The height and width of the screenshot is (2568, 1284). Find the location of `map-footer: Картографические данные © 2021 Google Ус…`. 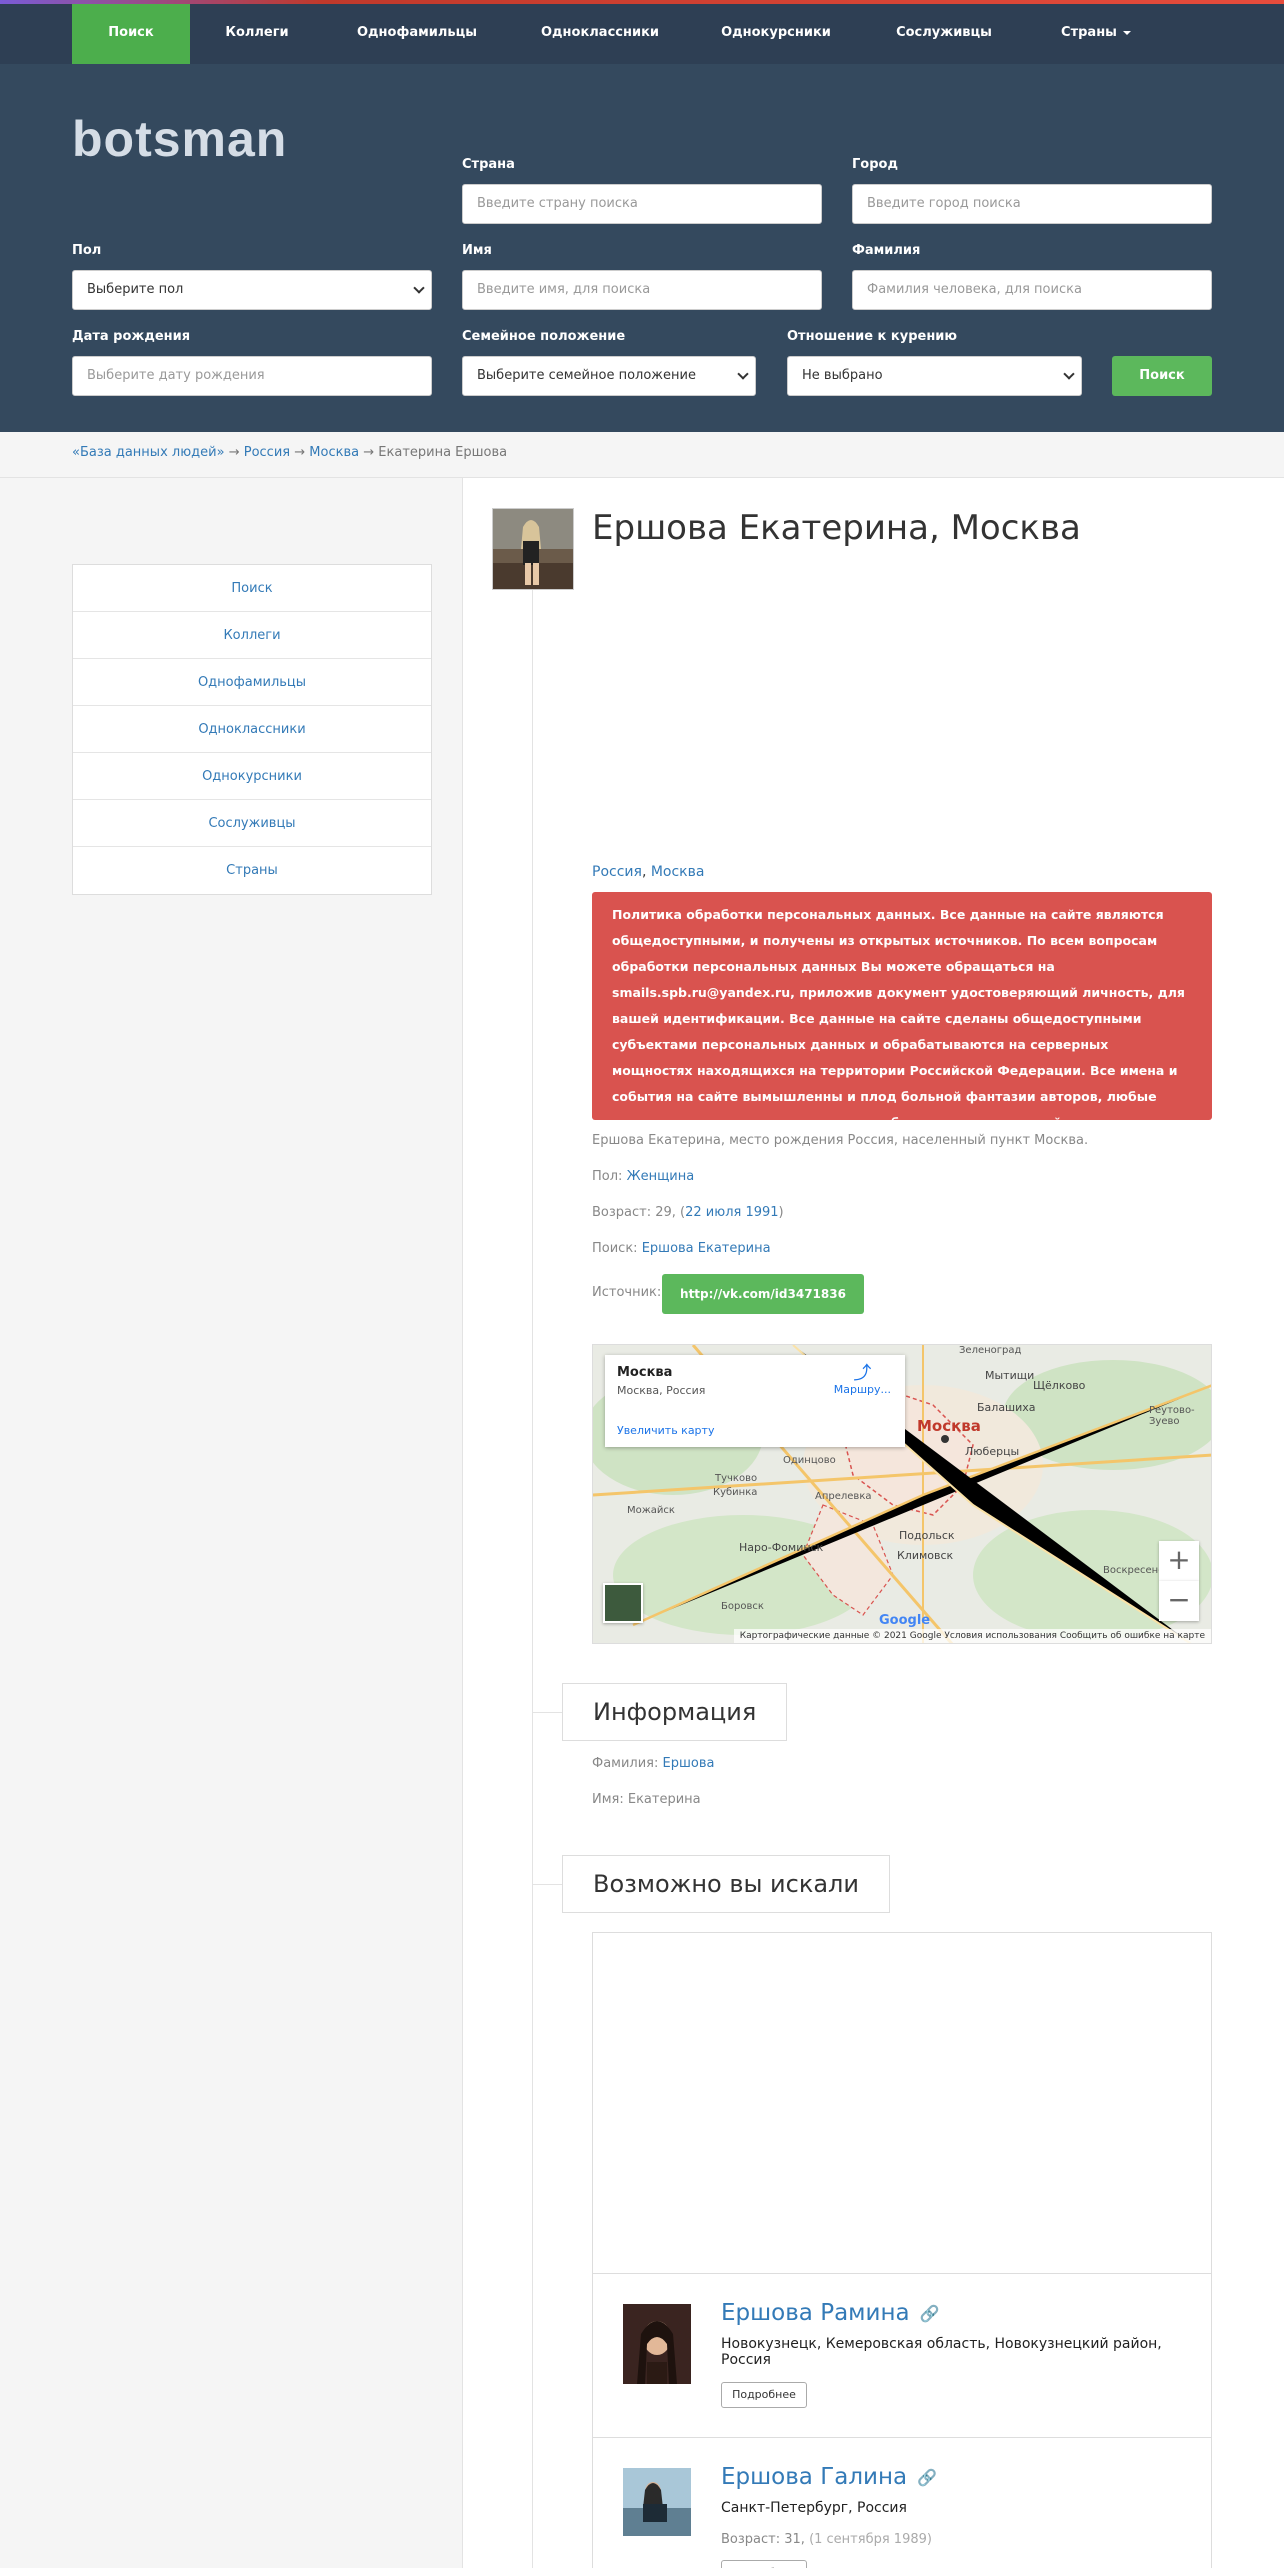

map-footer: Картографические данные © 2021 Google Ус… is located at coordinates (972, 1636).